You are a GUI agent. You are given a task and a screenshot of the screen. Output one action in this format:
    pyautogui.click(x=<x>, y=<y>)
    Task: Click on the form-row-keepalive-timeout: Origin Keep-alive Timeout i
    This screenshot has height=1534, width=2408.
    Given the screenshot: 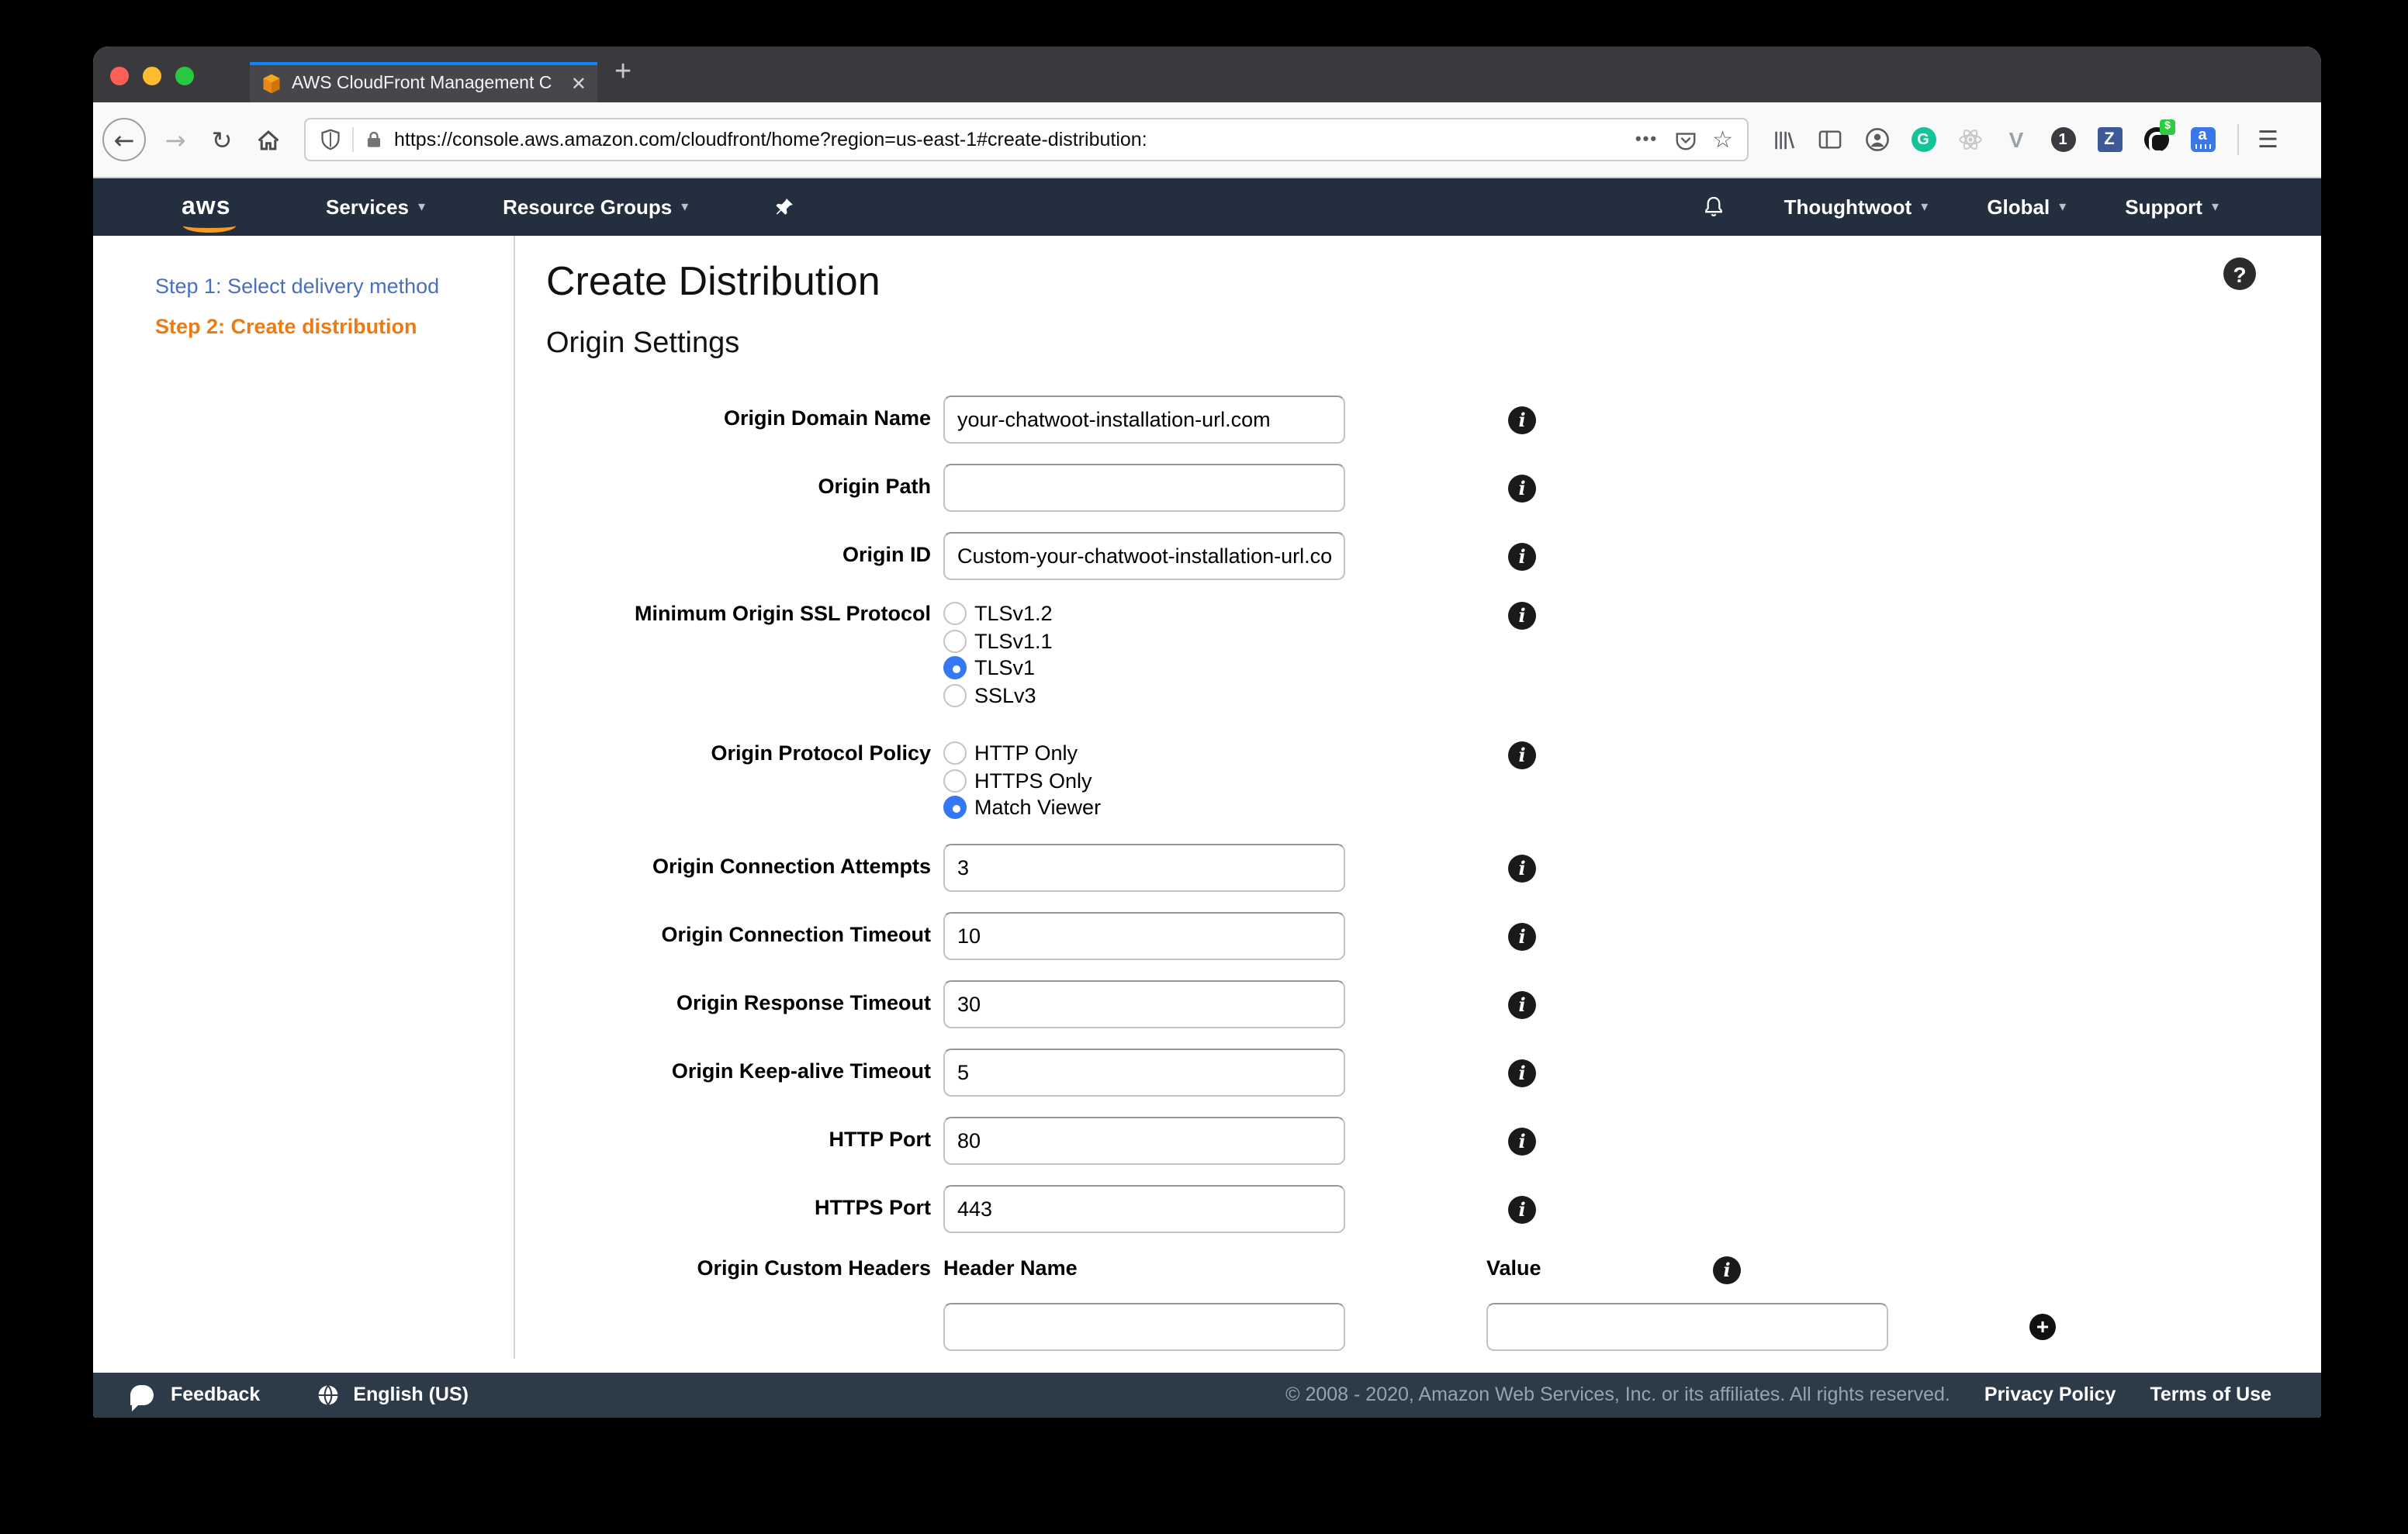 What is the action you would take?
    pyautogui.click(x=1433, y=1072)
    